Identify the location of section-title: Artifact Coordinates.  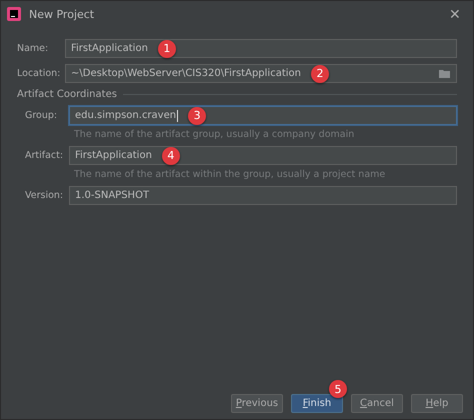
(67, 94).